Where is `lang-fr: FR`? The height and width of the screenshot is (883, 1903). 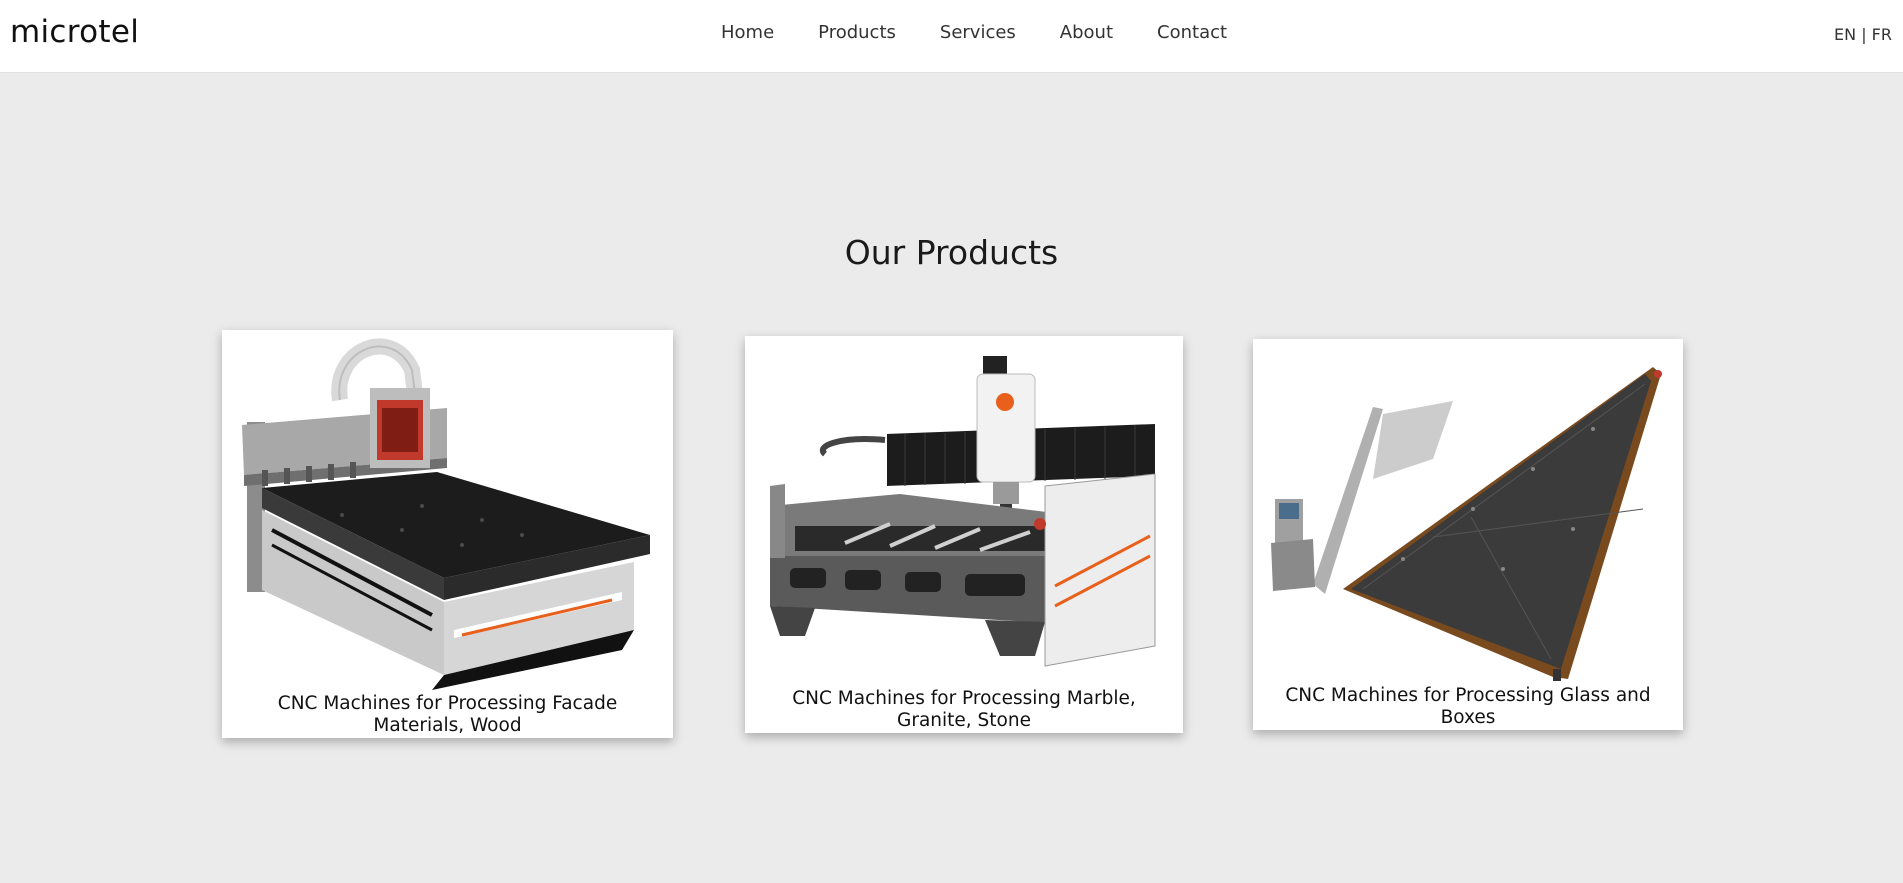
lang-fr: FR is located at coordinates (1882, 34).